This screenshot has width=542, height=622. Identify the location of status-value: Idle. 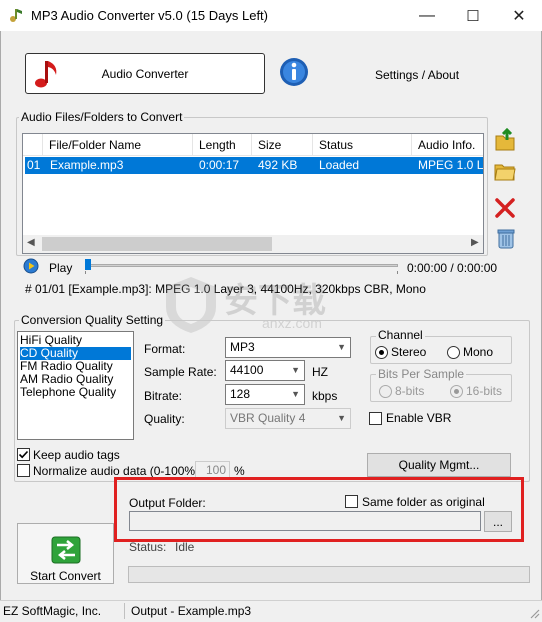
(185, 547).